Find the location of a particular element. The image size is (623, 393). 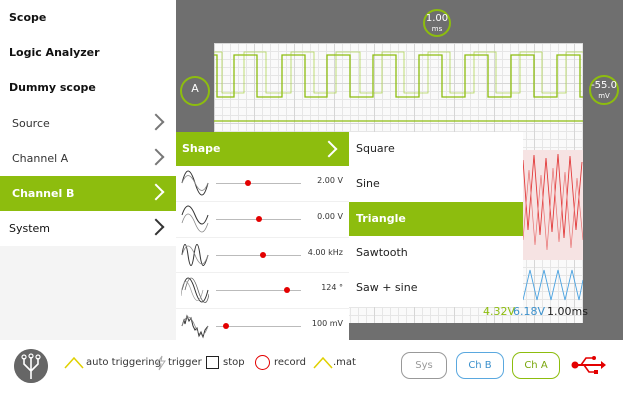

offset-wave-icon is located at coordinates (195, 219).